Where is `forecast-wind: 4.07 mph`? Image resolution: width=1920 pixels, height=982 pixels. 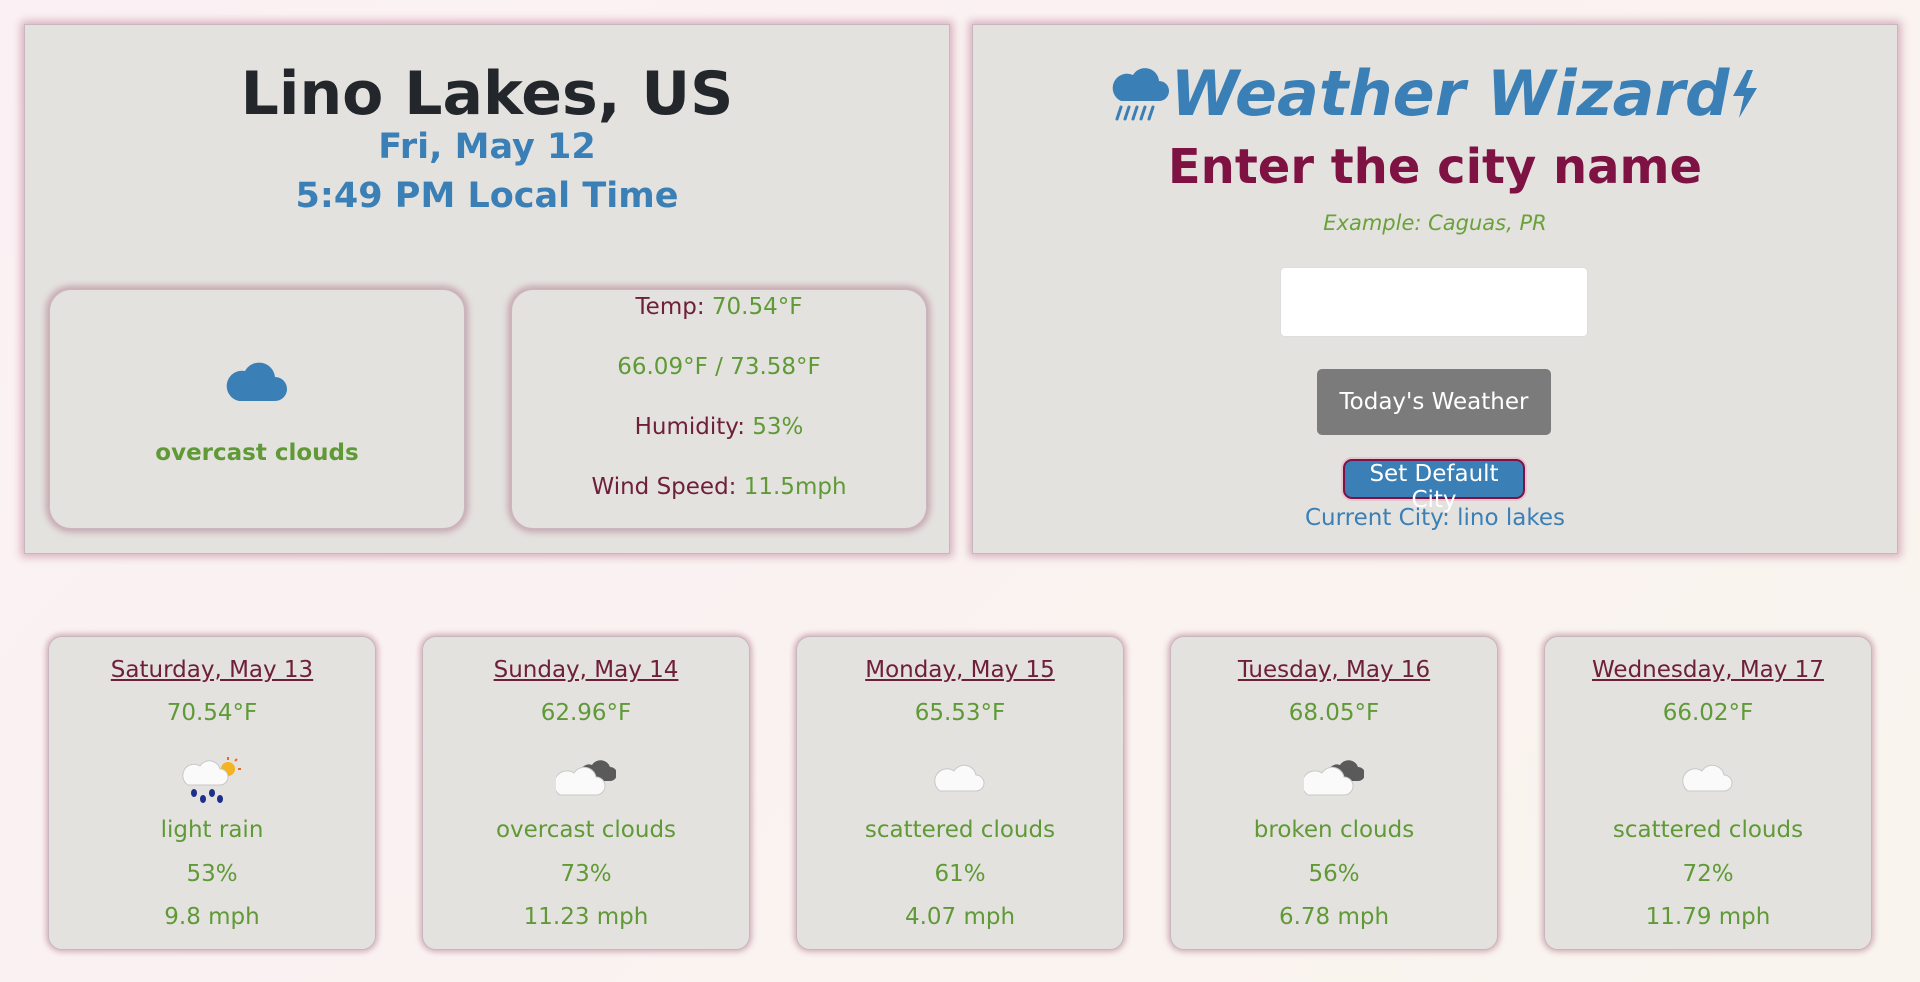 forecast-wind: 4.07 mph is located at coordinates (960, 917).